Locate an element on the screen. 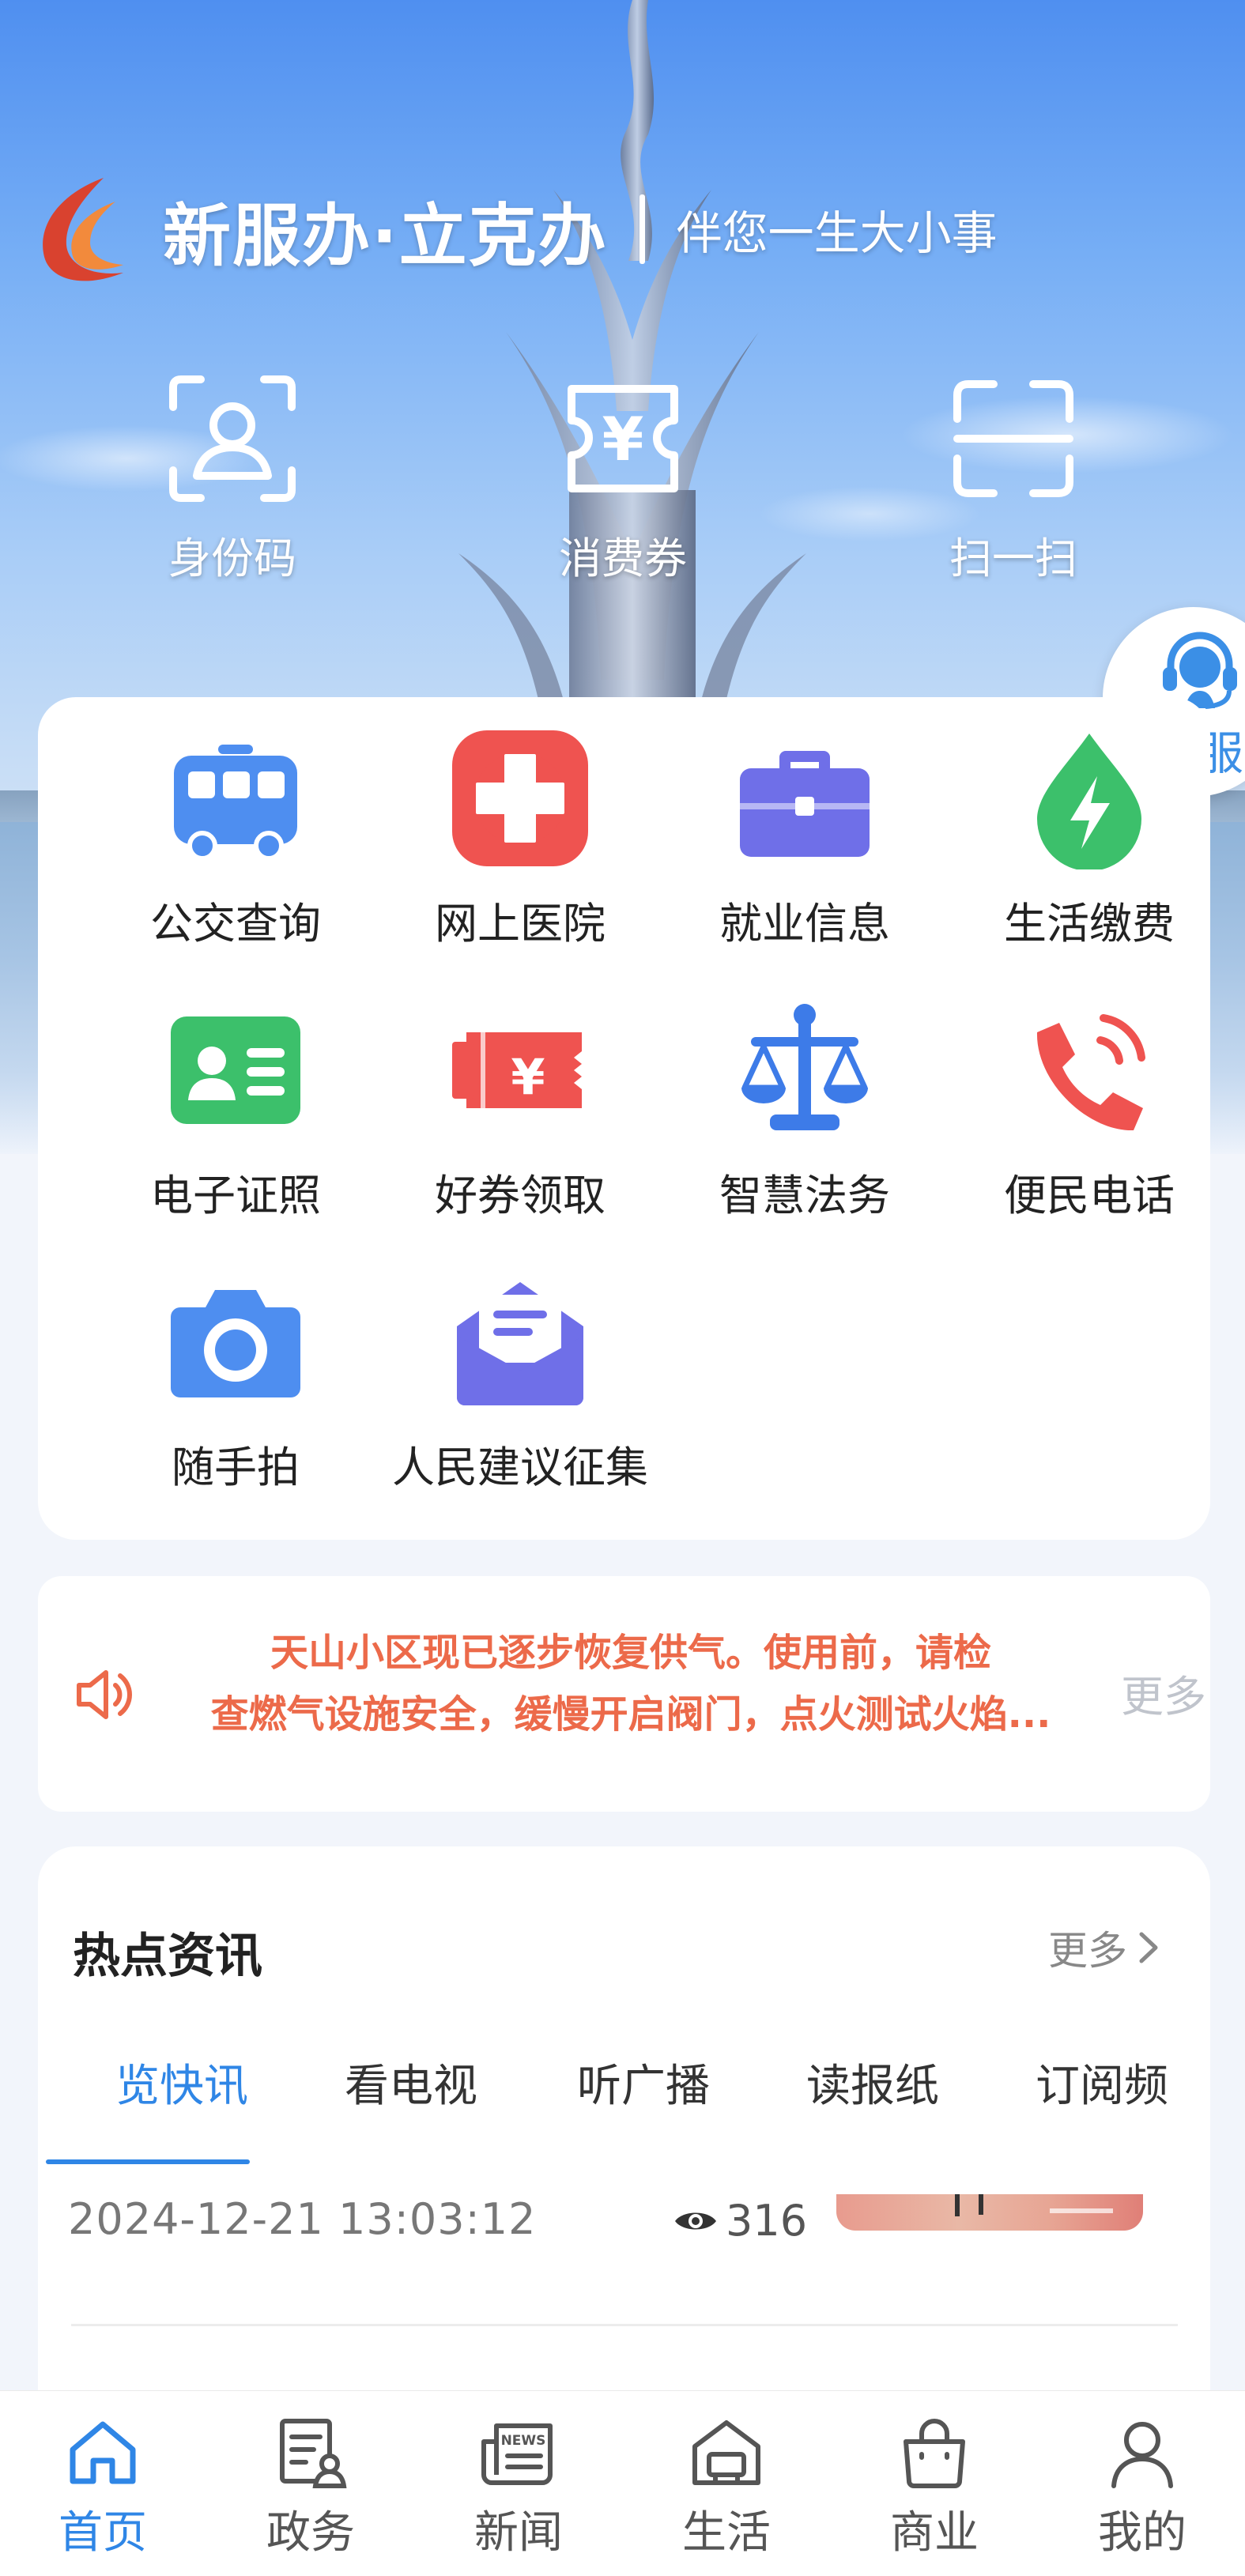  tab-watch-tv: 看电视 is located at coordinates (411, 2082).